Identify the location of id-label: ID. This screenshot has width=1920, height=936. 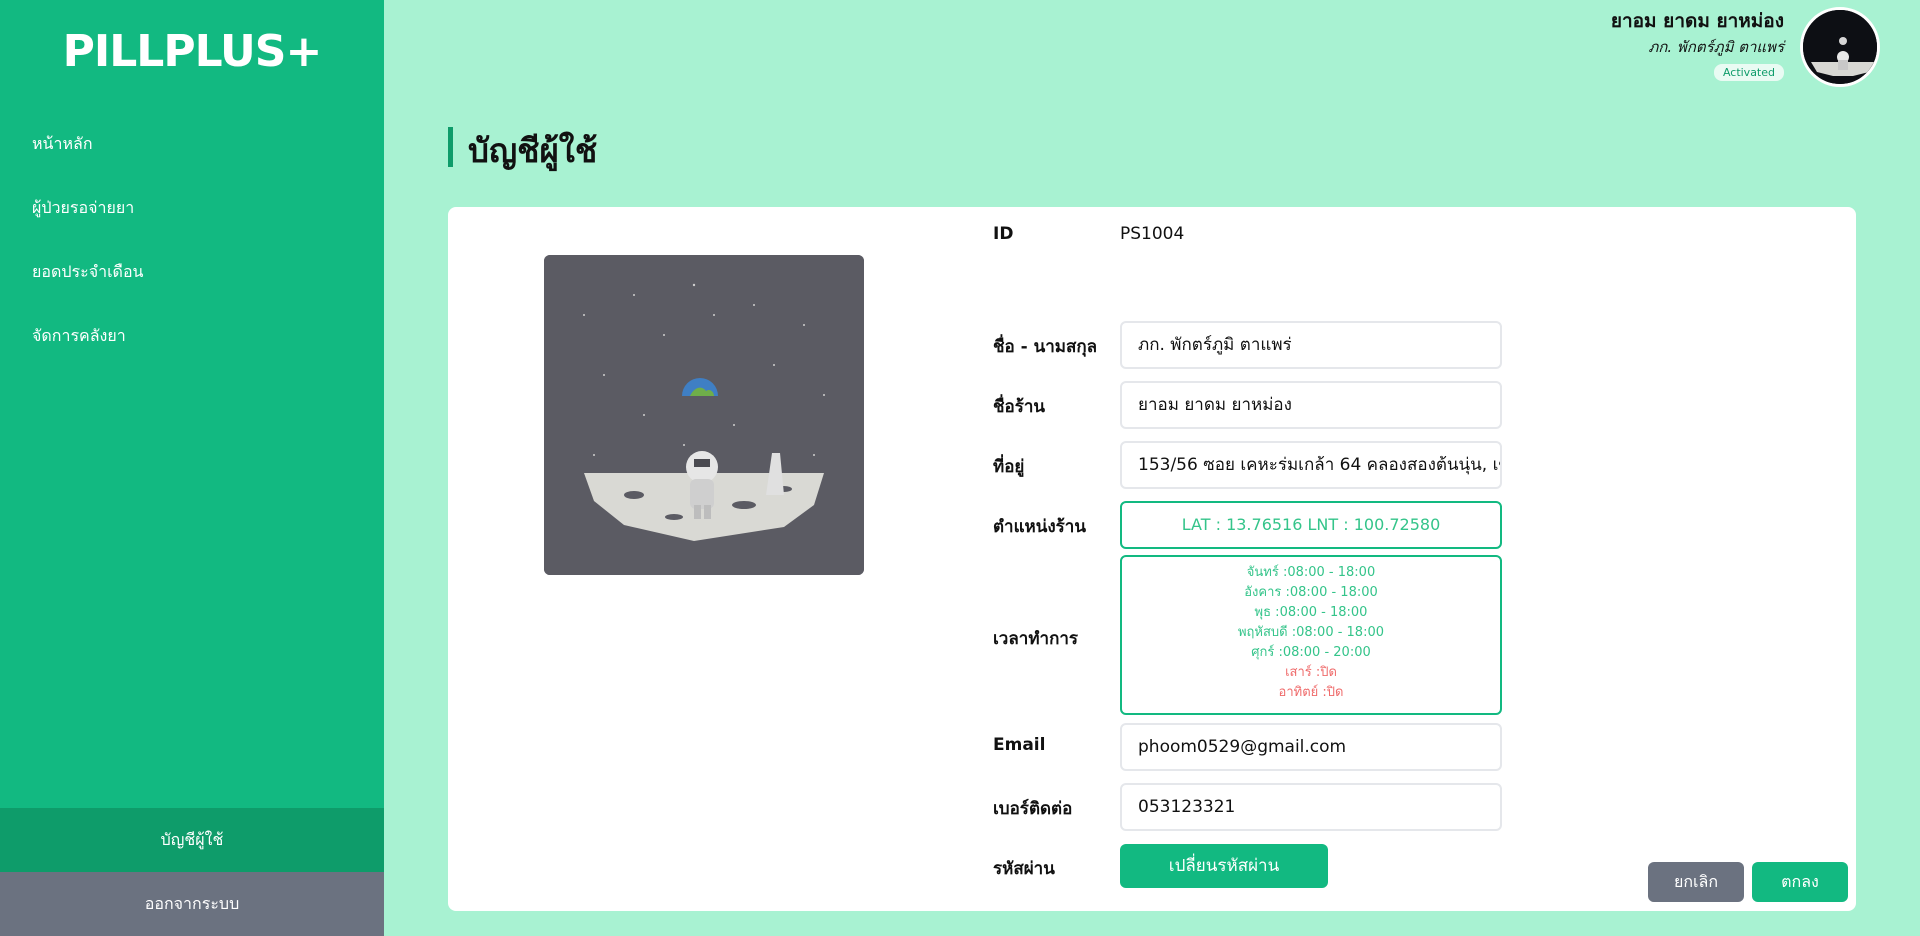
(1003, 234).